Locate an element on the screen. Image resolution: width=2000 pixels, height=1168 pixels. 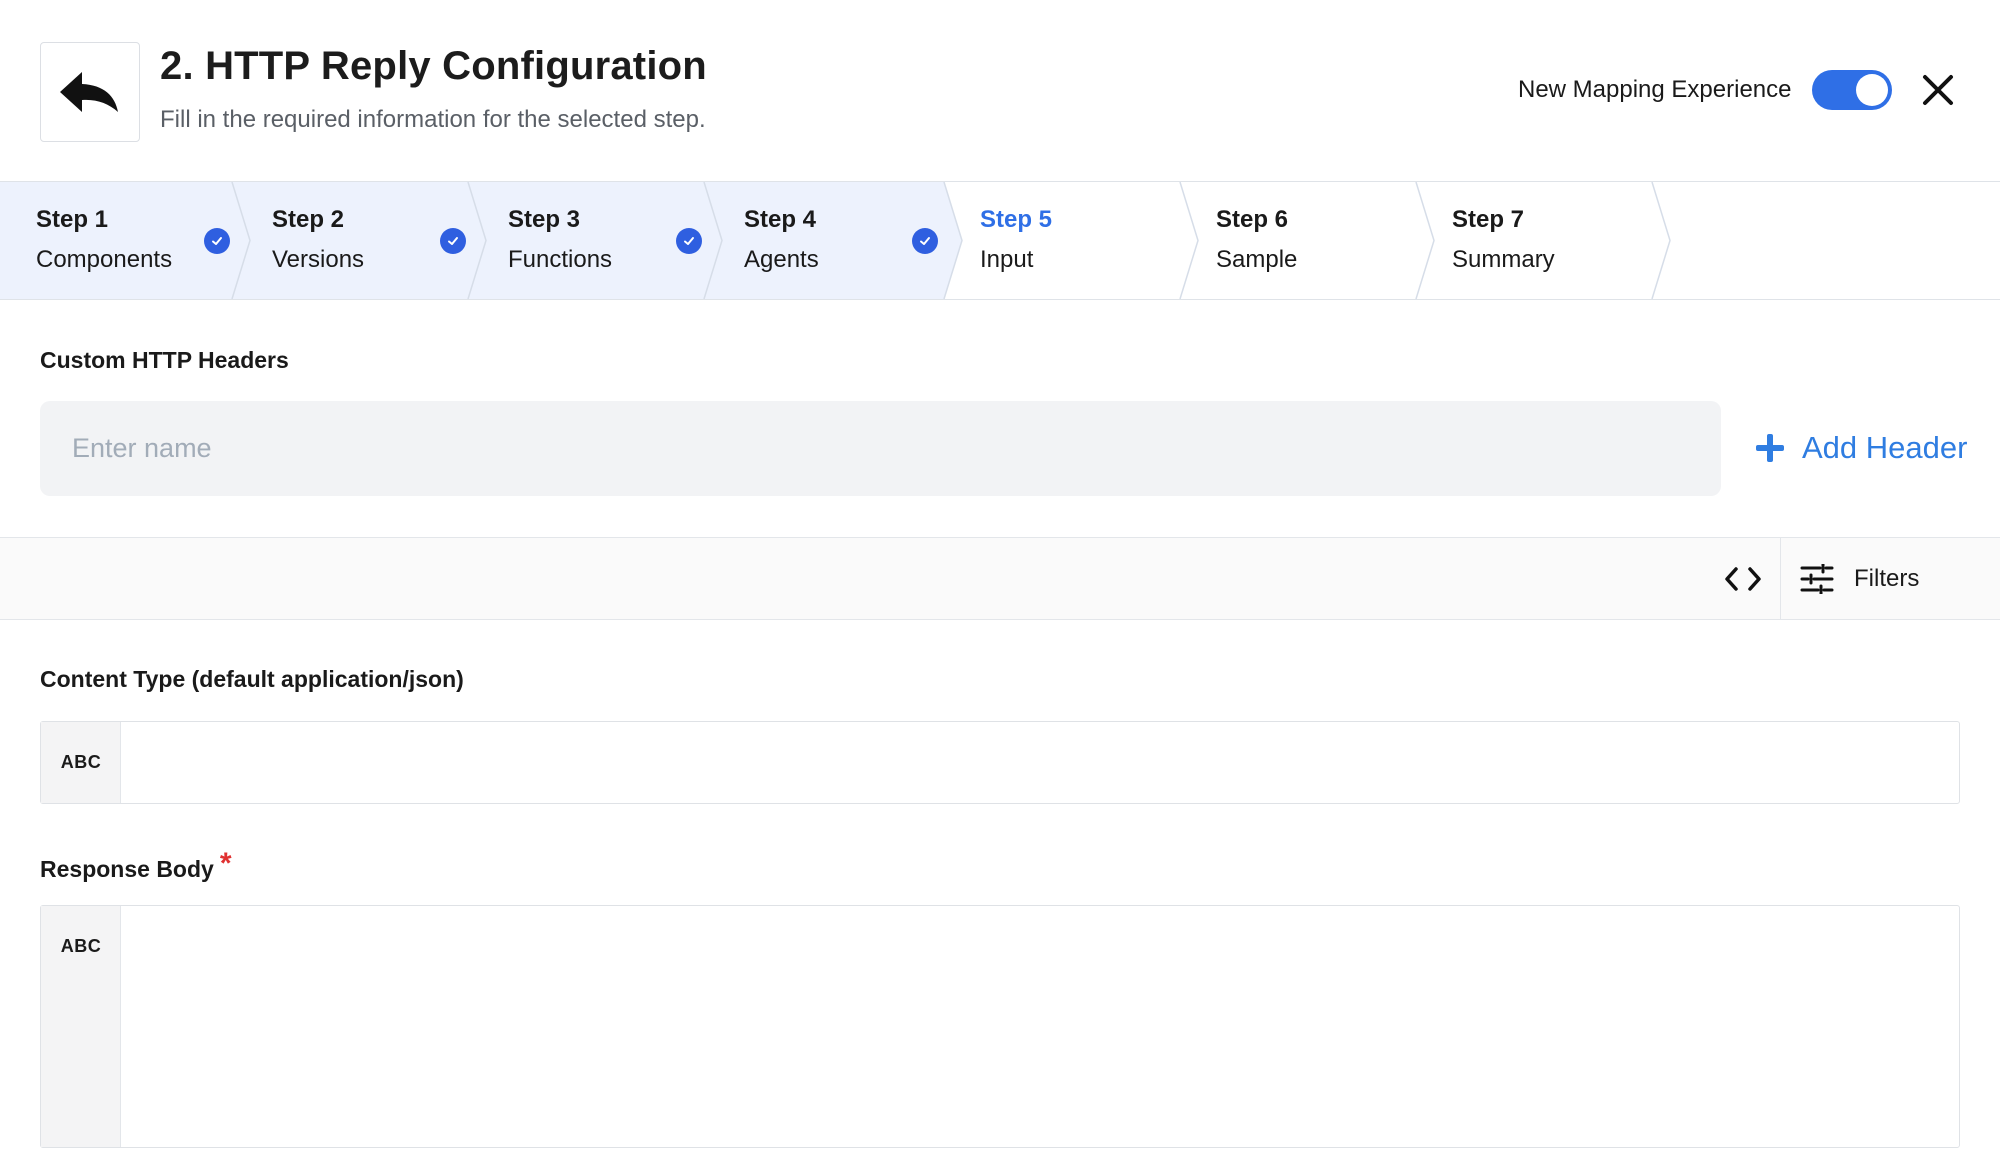
step-number: Step 6 is located at coordinates (1252, 219).